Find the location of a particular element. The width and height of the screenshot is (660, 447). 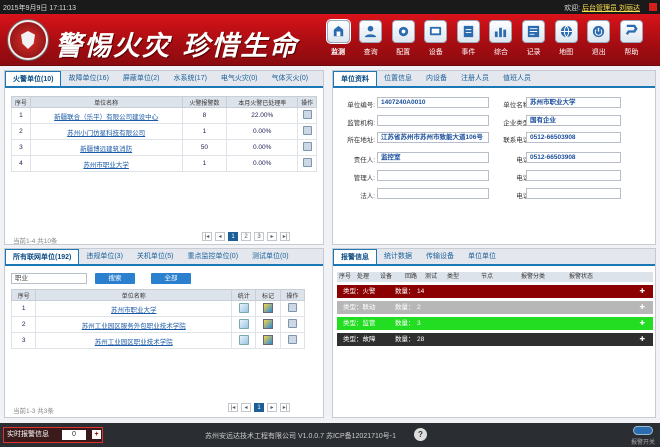

page-button: 3 is located at coordinates (259, 236).